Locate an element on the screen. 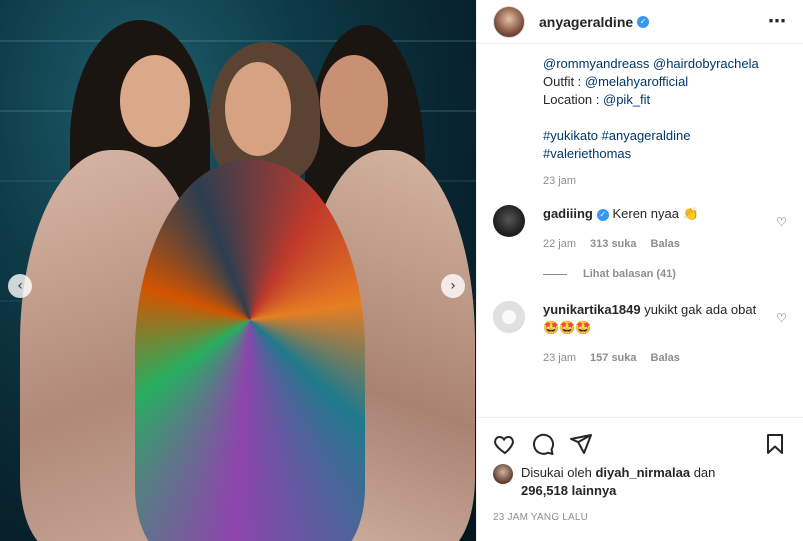  next-image-button: › is located at coordinates (453, 286).